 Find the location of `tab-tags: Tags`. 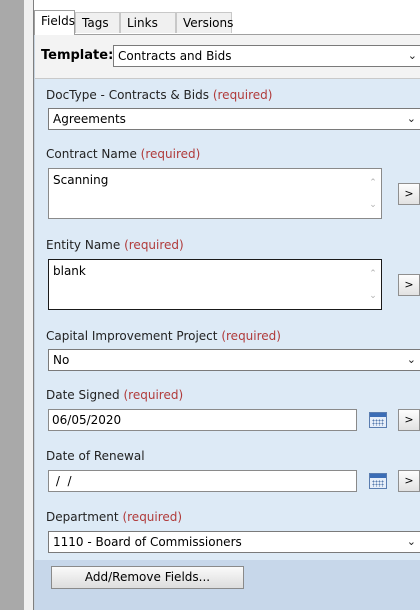

tab-tags: Tags is located at coordinates (97, 22).